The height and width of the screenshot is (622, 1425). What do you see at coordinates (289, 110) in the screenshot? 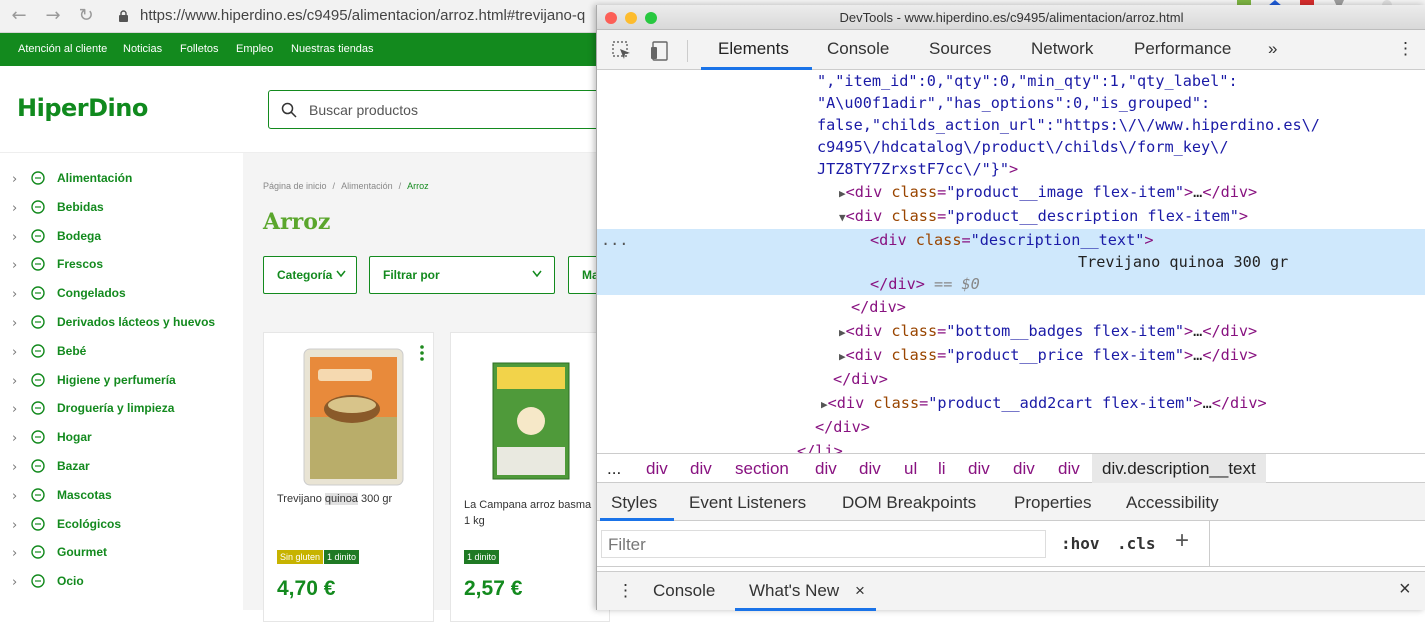
I see `search-icon` at bounding box center [289, 110].